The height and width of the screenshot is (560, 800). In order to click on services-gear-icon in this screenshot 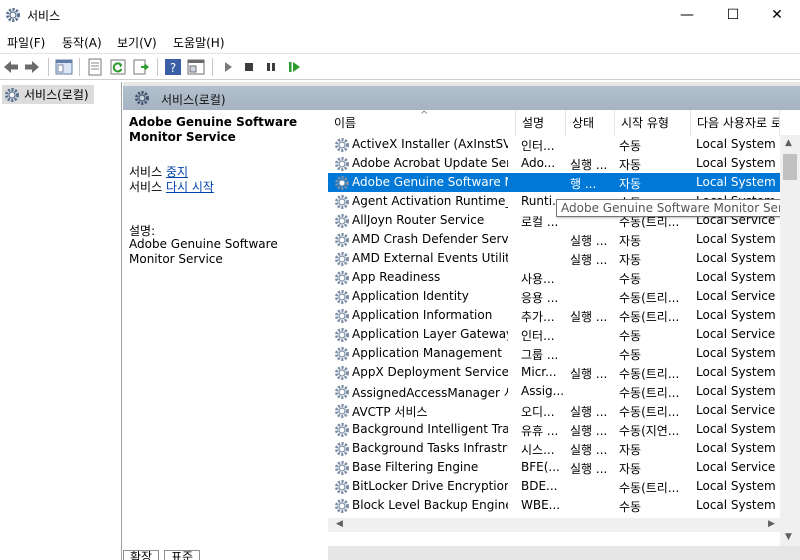, I will do `click(142, 98)`.